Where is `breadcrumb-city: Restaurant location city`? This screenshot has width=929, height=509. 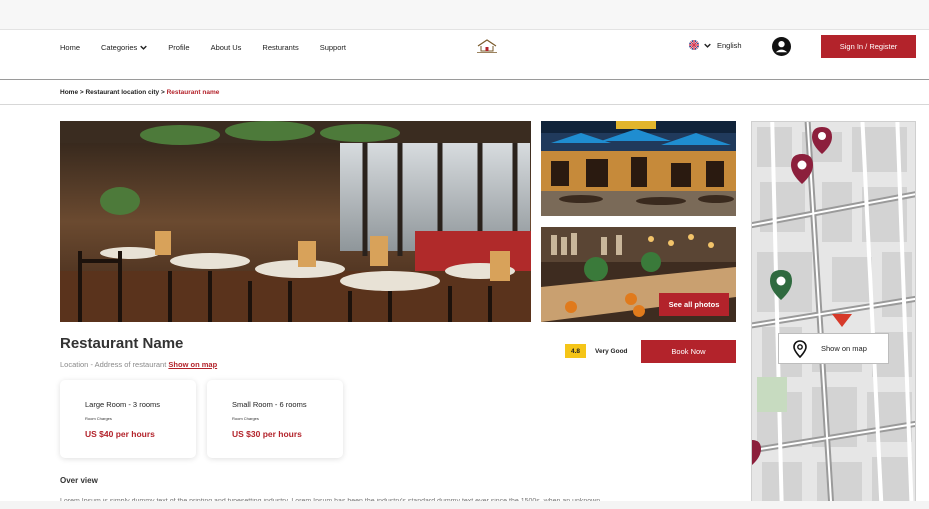
breadcrumb-city: Restaurant location city is located at coordinates (122, 92).